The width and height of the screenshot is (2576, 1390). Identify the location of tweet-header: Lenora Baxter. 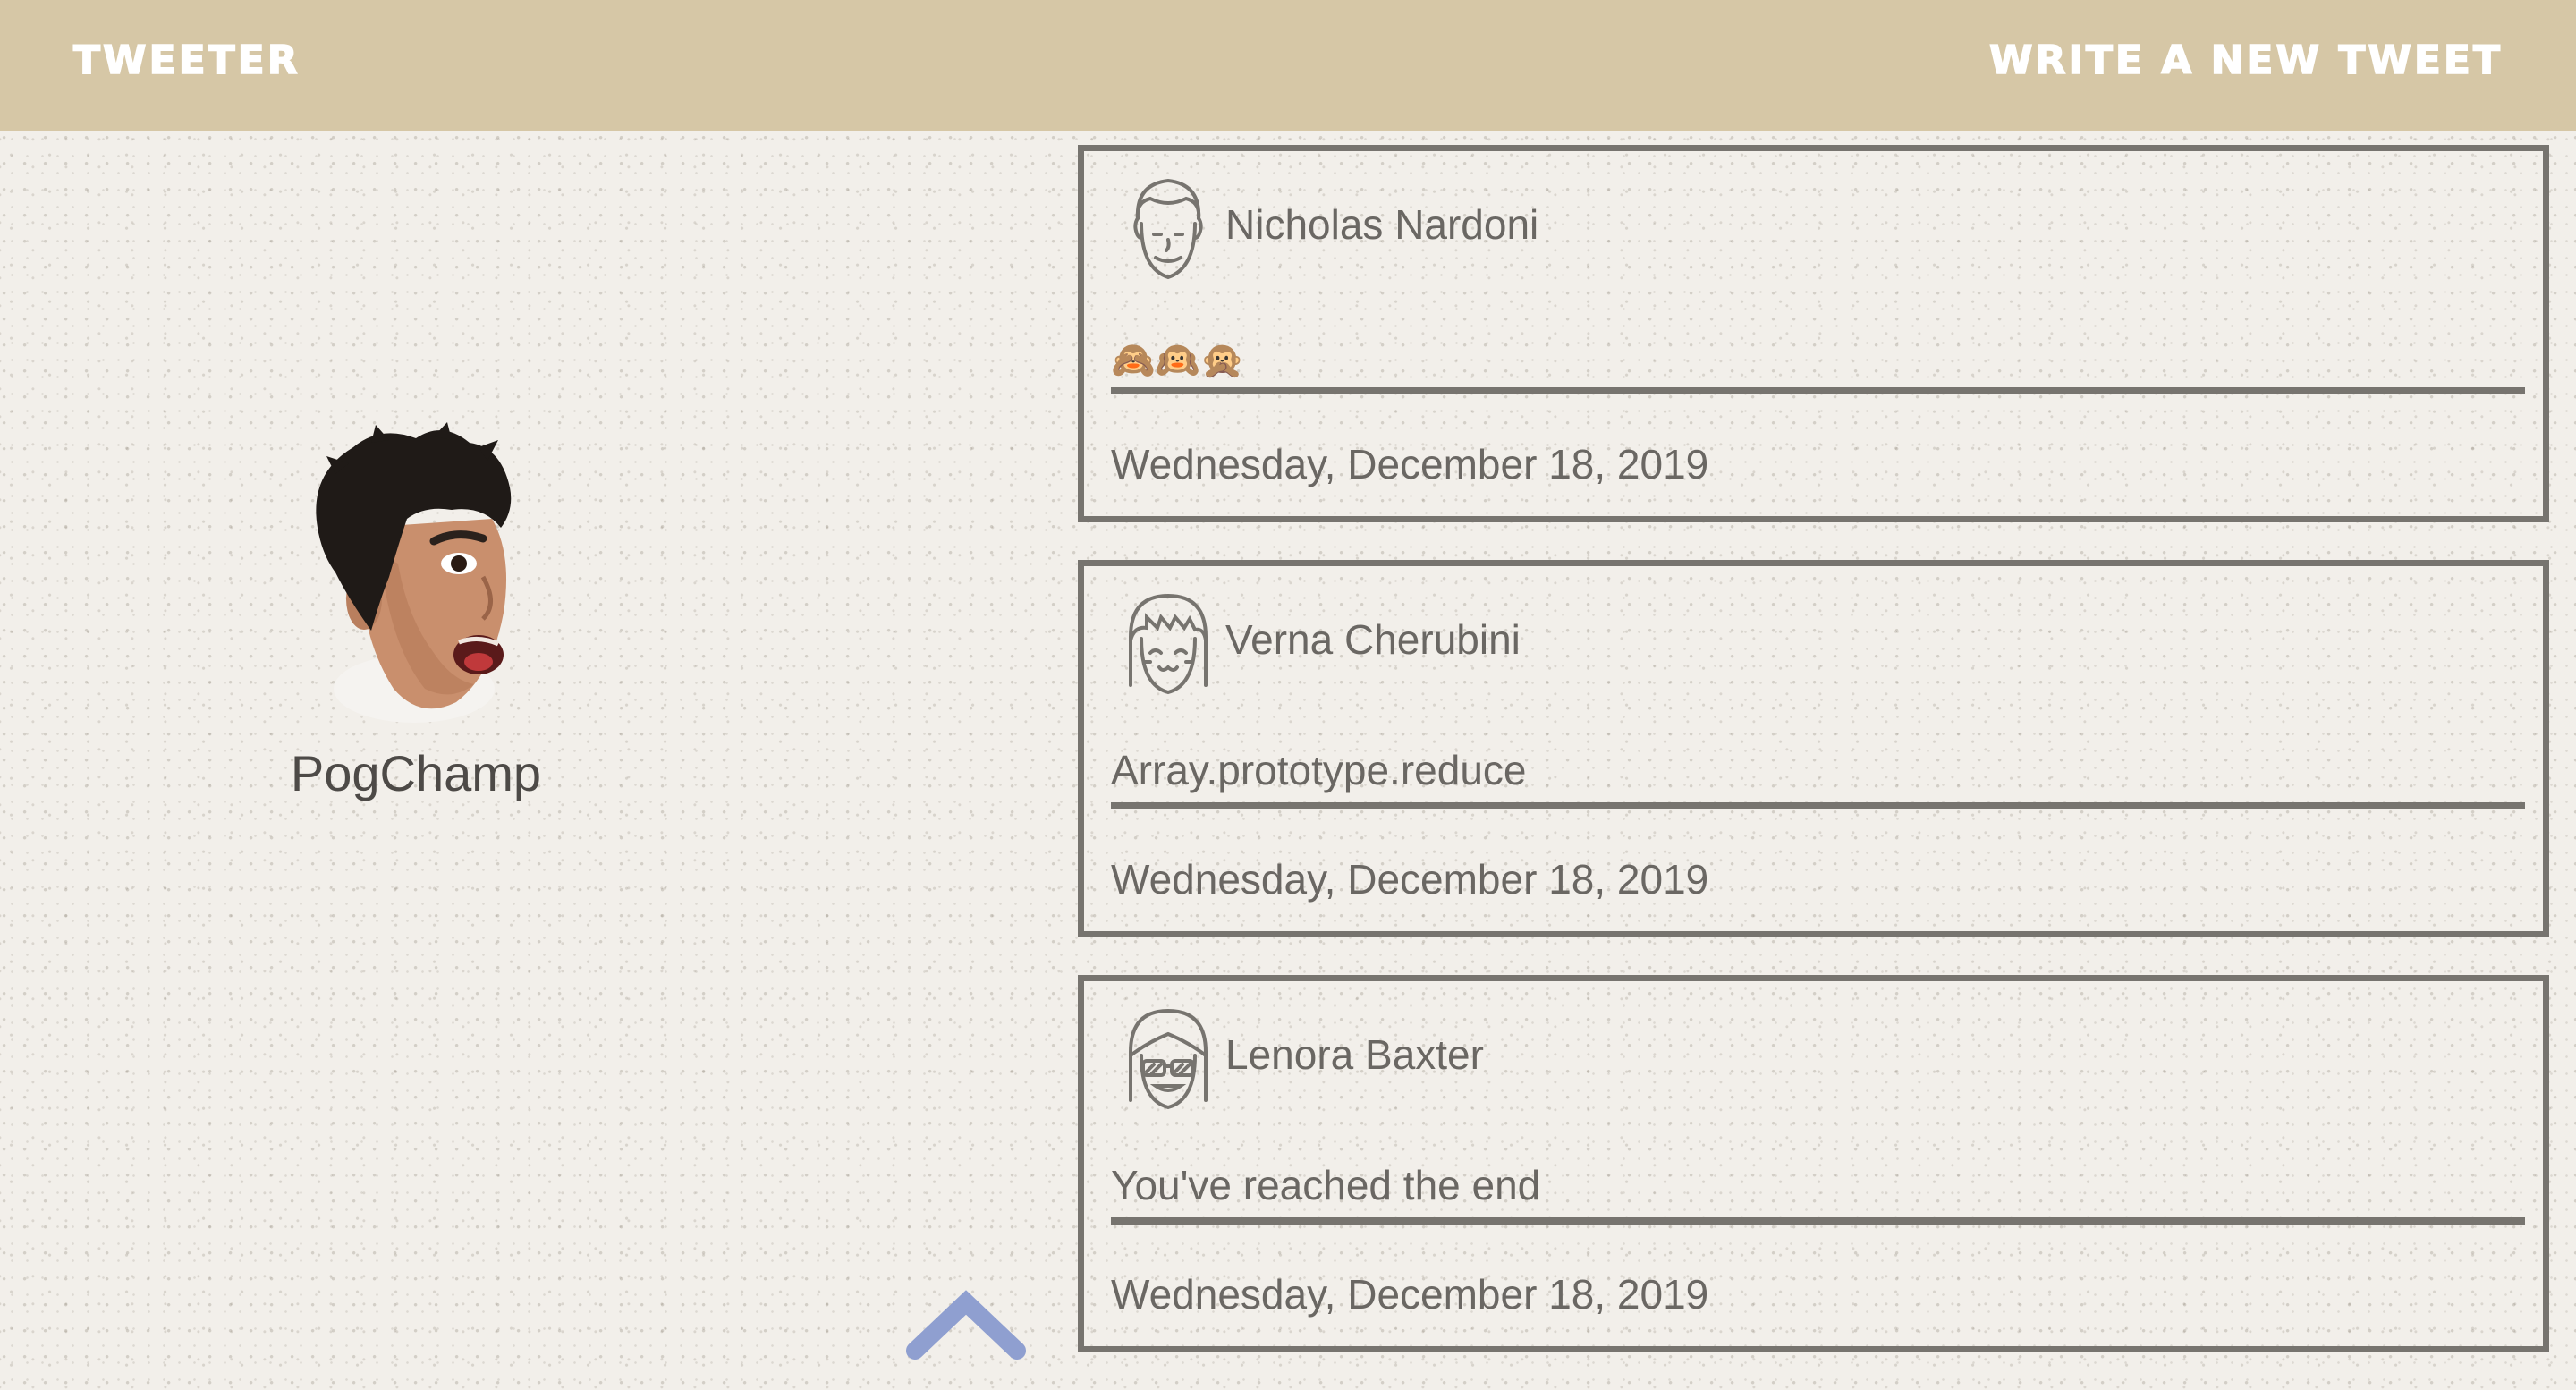
(1297, 1059).